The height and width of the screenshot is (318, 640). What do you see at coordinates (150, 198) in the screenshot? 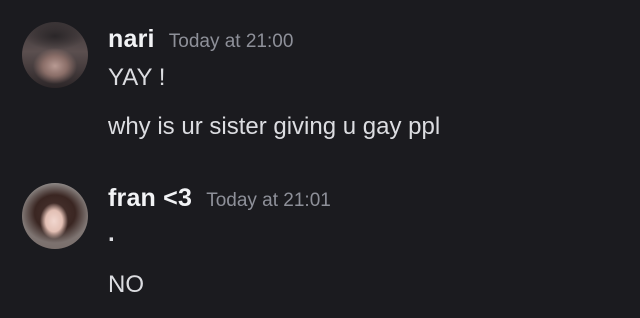
I see `username: fran <3` at bounding box center [150, 198].